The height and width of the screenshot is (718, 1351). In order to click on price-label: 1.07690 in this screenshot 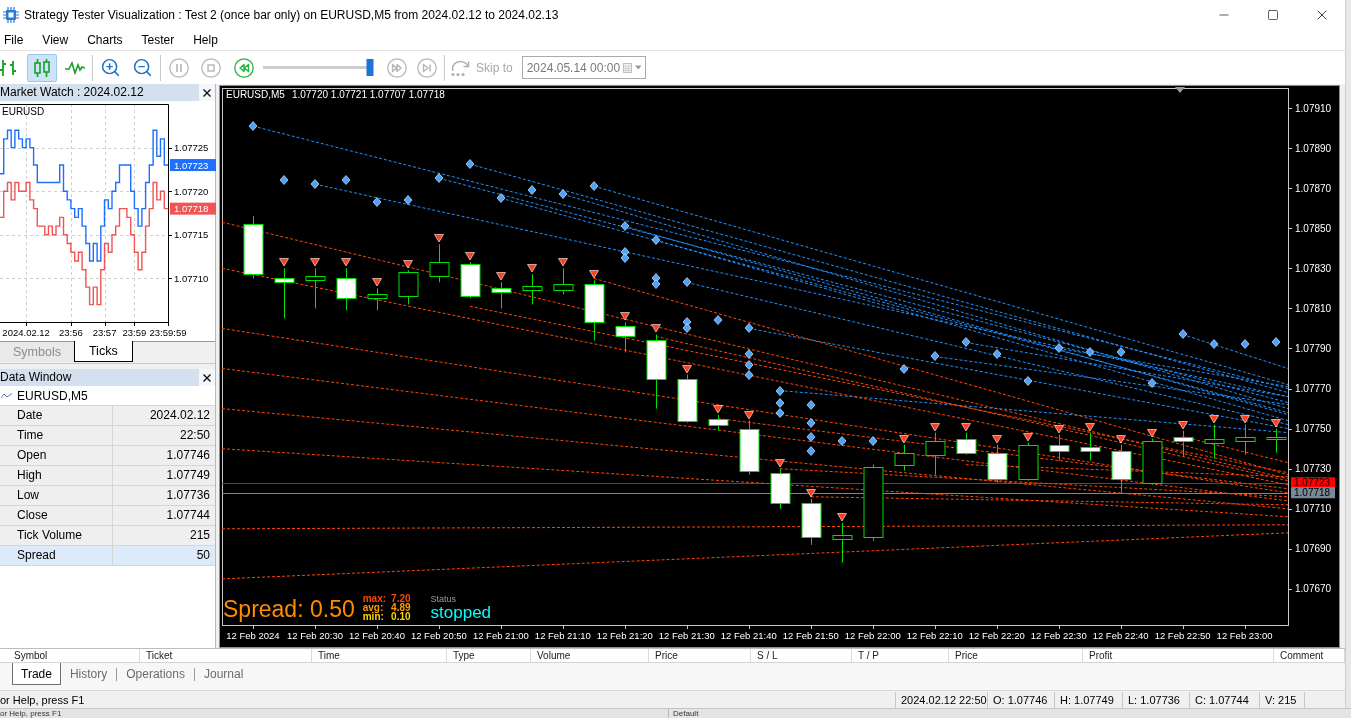, I will do `click(1313, 549)`.